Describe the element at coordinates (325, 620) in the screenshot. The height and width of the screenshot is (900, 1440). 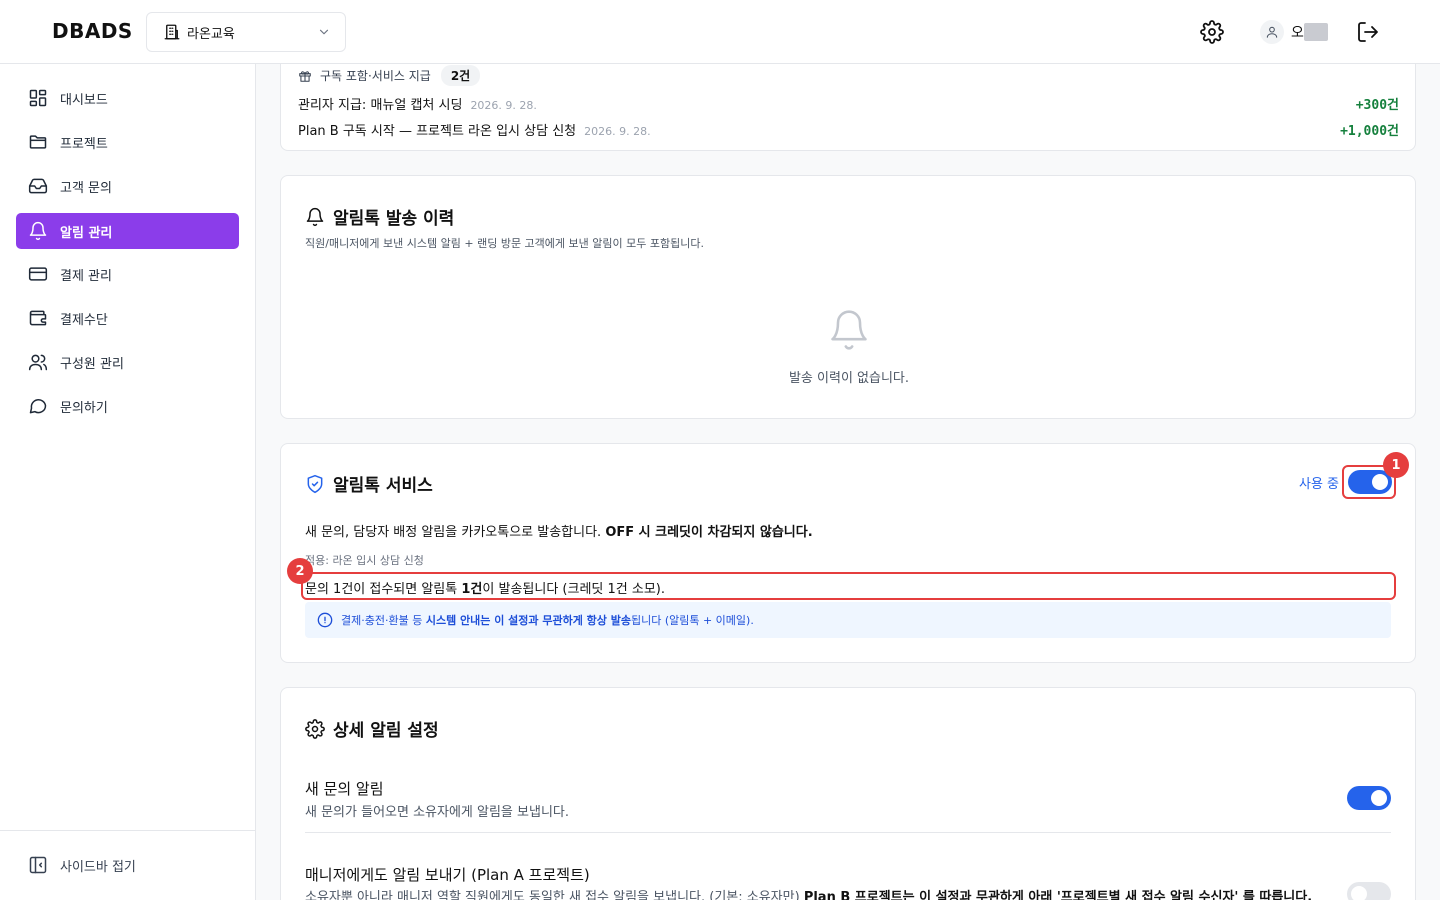
I see `info-circle-icon` at that location.